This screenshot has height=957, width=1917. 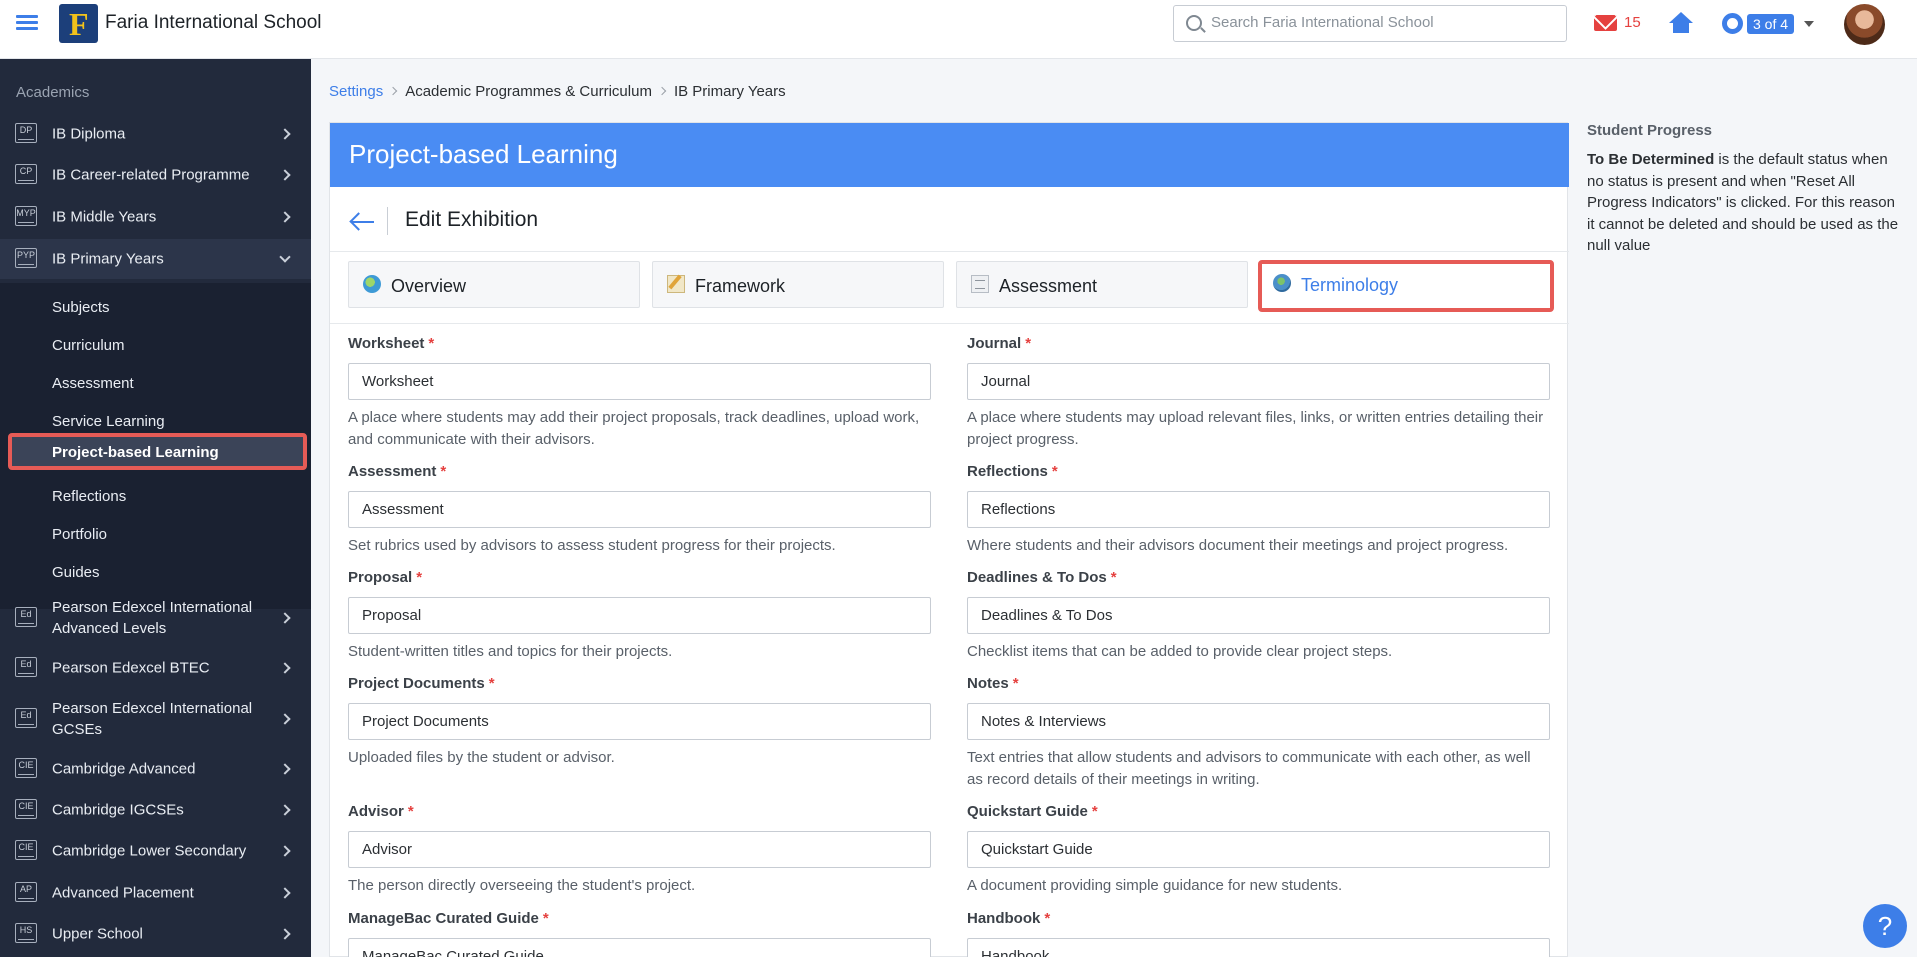 I want to click on proposal-input, so click(x=639, y=615).